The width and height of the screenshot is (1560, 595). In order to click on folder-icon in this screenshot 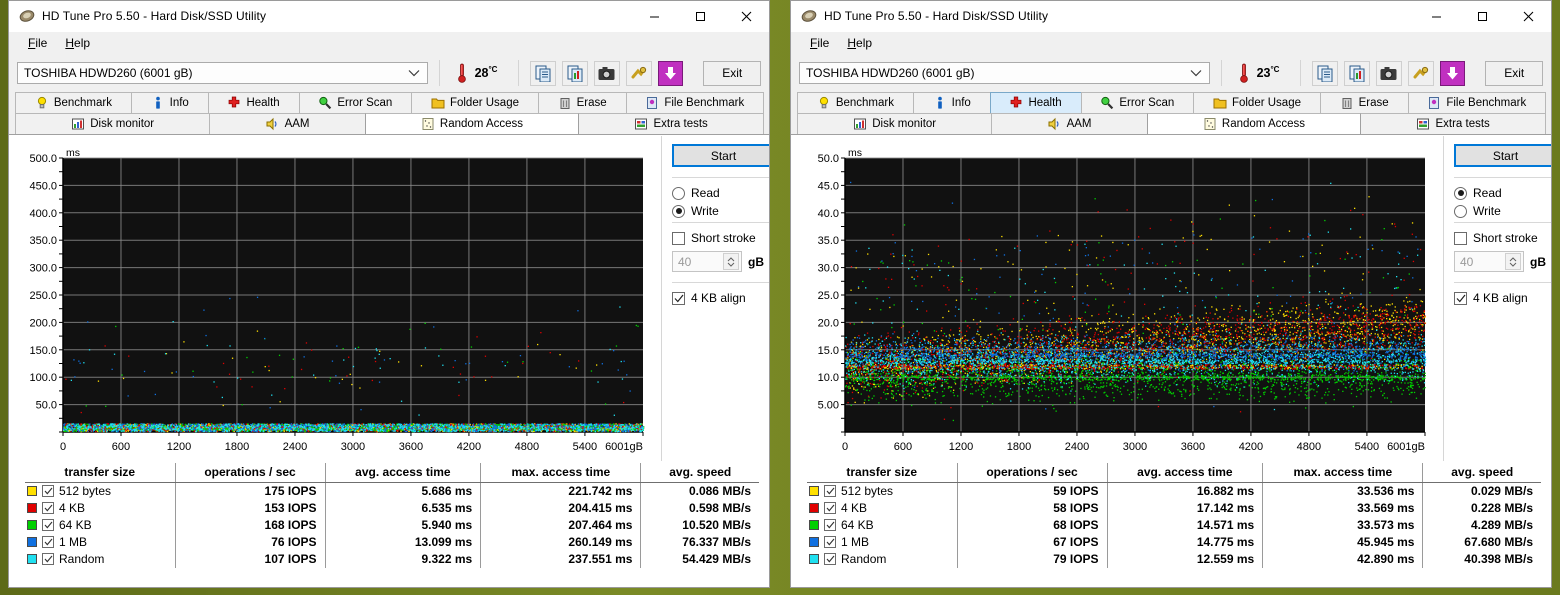, I will do `click(1220, 103)`.